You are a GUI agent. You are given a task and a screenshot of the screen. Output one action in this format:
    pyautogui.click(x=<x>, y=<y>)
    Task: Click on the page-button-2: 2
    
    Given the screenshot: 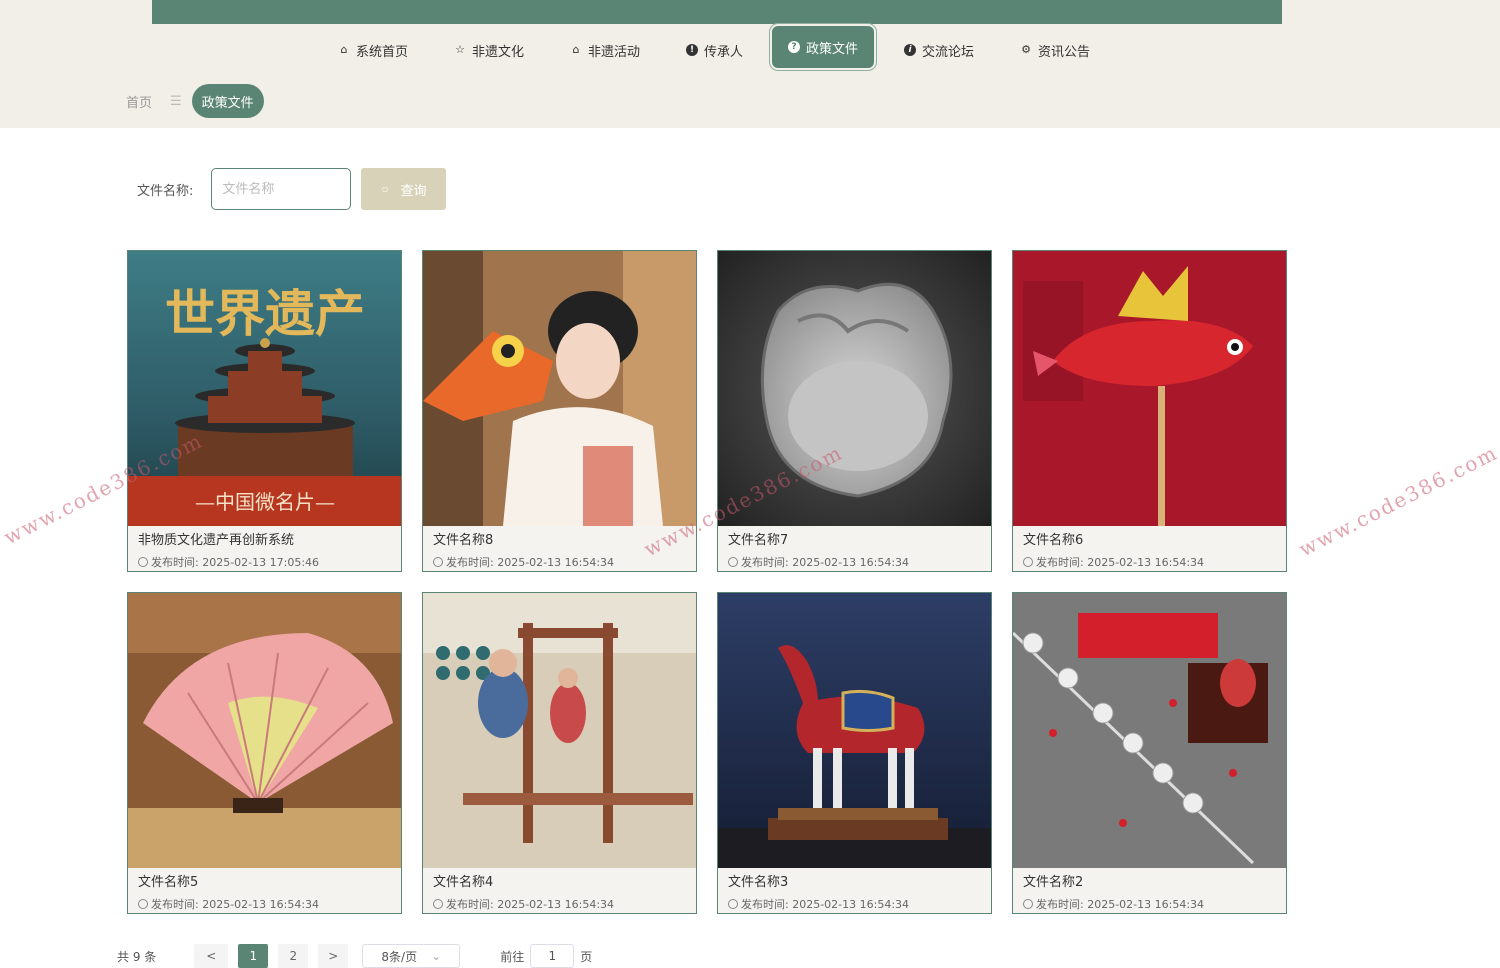 What is the action you would take?
    pyautogui.click(x=293, y=956)
    